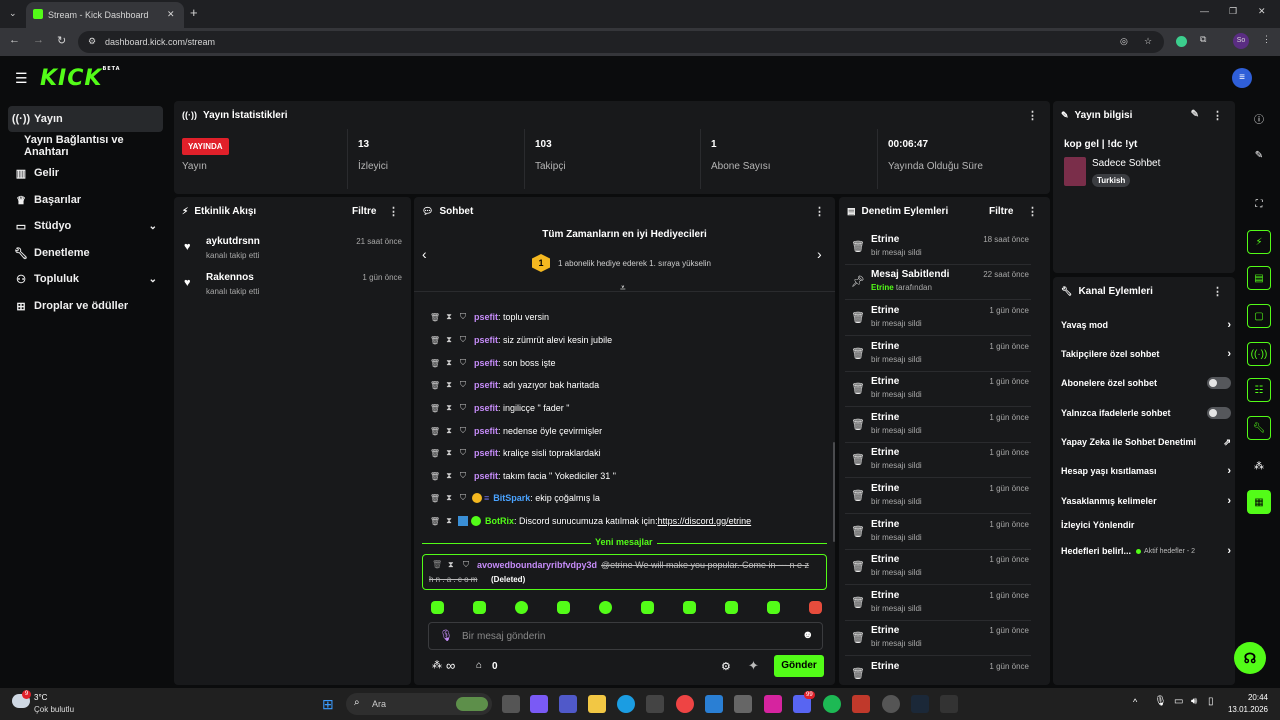 Image resolution: width=1280 pixels, height=720 pixels. I want to click on hamburger-menu-icon: ☰, so click(21, 78).